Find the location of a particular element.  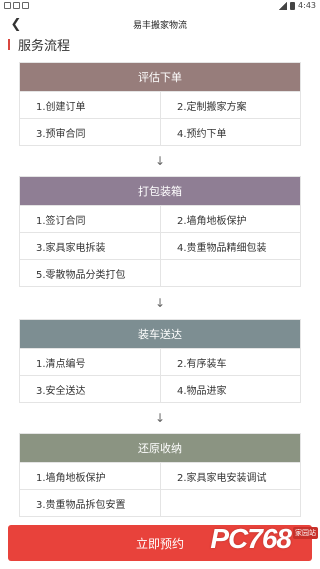

page-title: 易丰搬家物流 is located at coordinates (159, 26).